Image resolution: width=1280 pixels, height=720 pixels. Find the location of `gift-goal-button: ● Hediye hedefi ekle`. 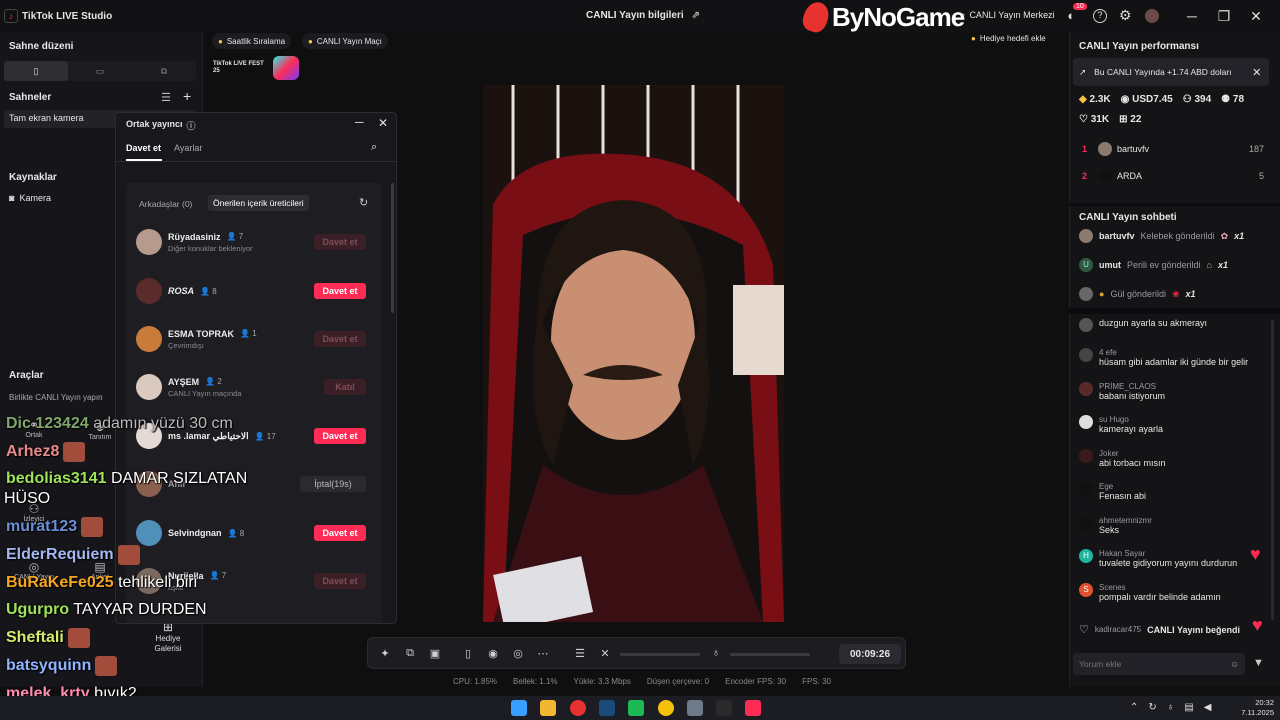

gift-goal-button: ● Hediye hedefi ekle is located at coordinates (1008, 38).